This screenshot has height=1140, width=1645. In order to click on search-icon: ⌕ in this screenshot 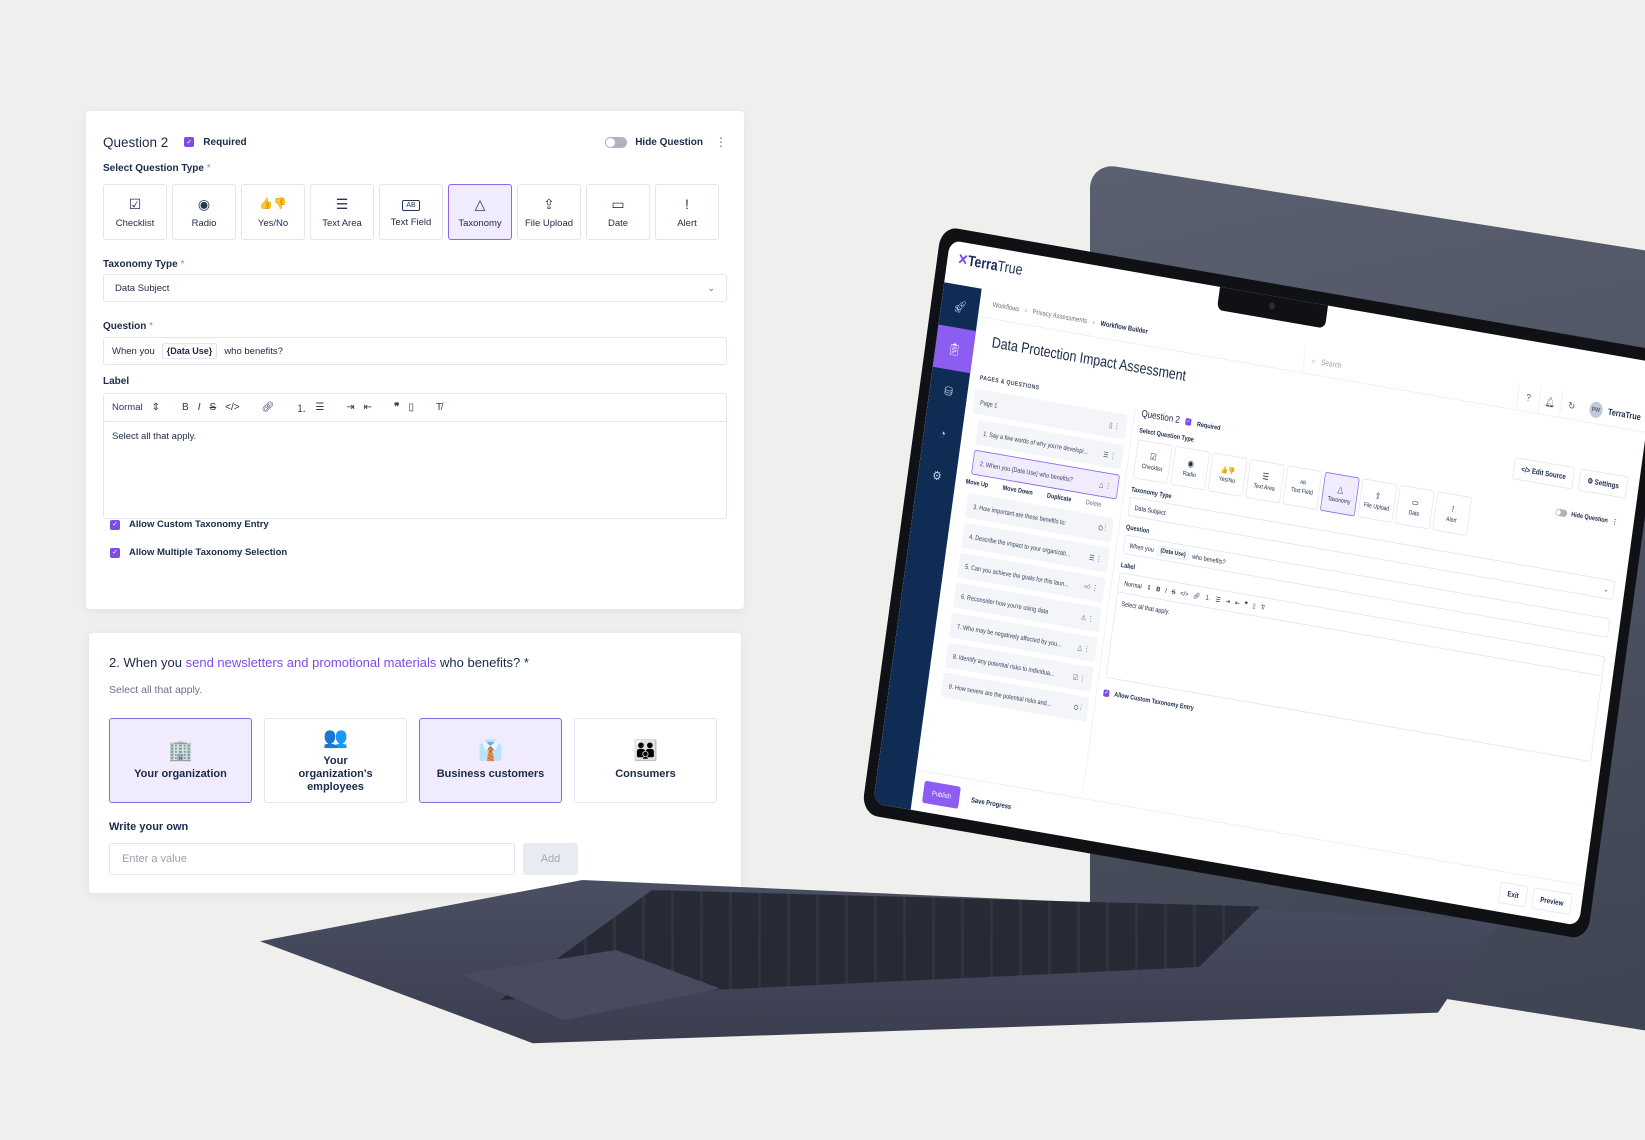, I will do `click(1313, 360)`.